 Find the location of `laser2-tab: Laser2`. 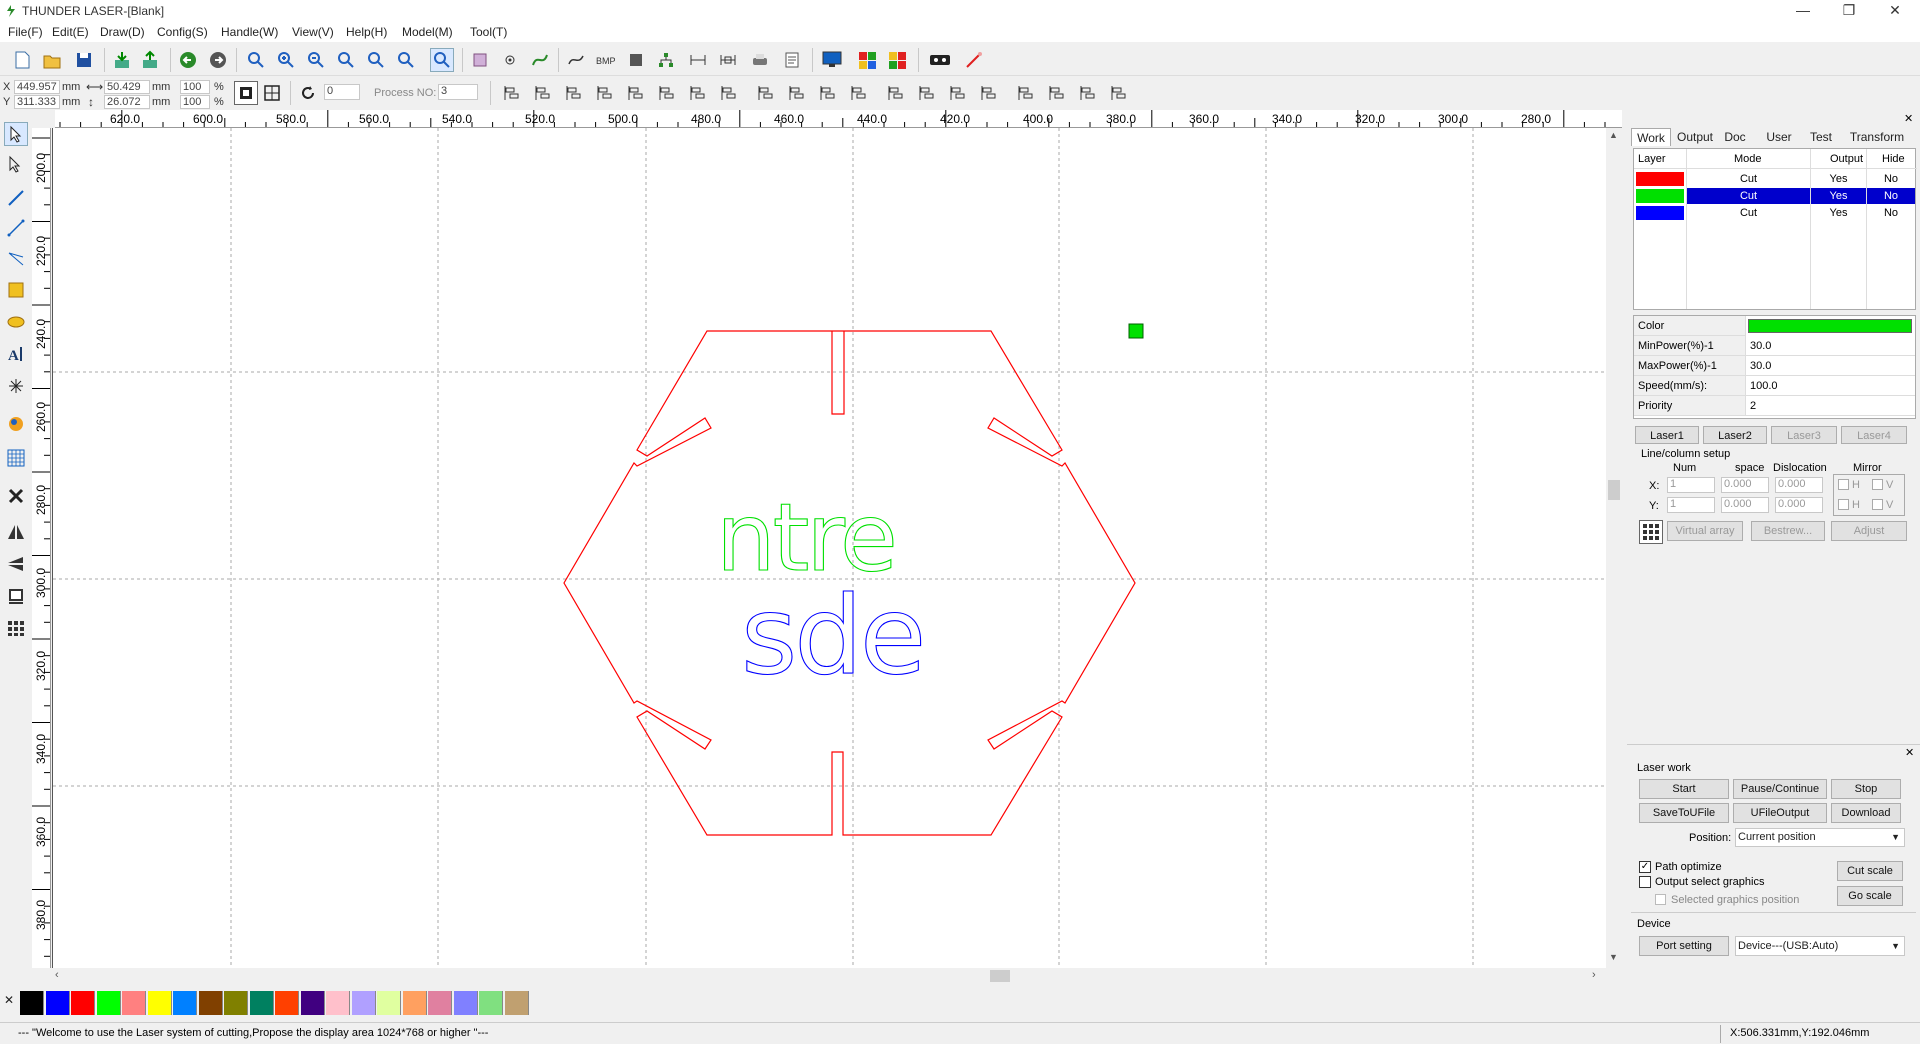

laser2-tab: Laser2 is located at coordinates (1735, 435).